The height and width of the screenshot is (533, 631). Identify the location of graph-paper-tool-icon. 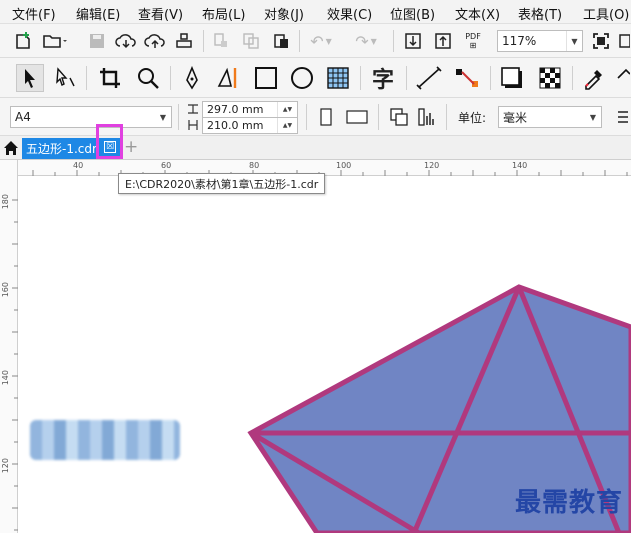
(338, 78).